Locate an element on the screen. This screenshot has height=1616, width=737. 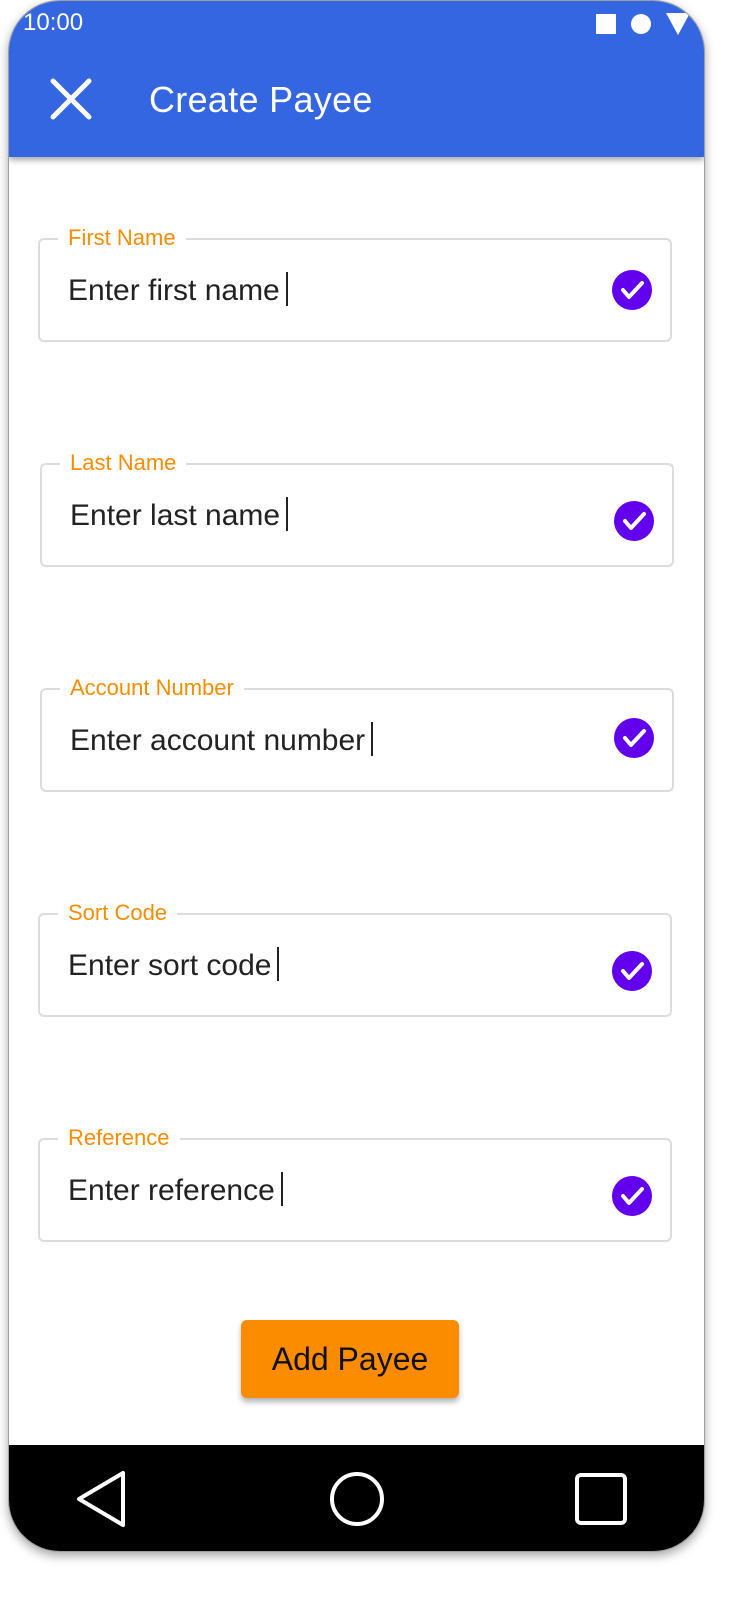
first-name-field: First Name Enter first name is located at coordinates (355, 284).